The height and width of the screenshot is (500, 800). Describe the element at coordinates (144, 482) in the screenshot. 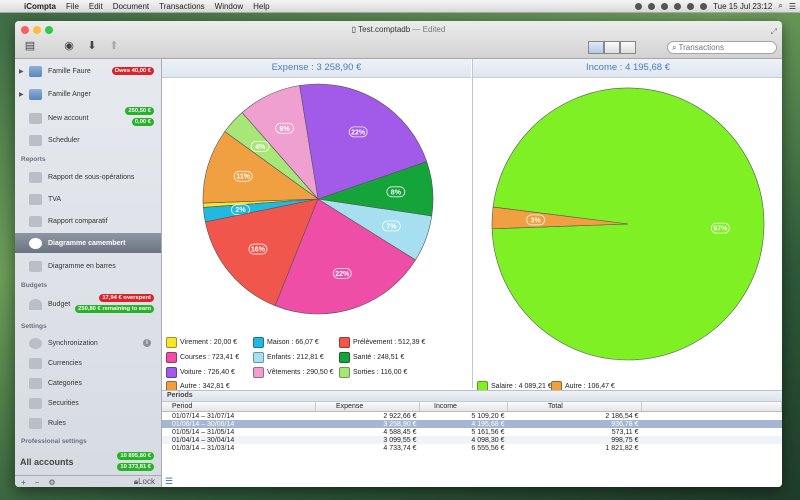

I see `lock-button: 🔒︎Lock` at that location.